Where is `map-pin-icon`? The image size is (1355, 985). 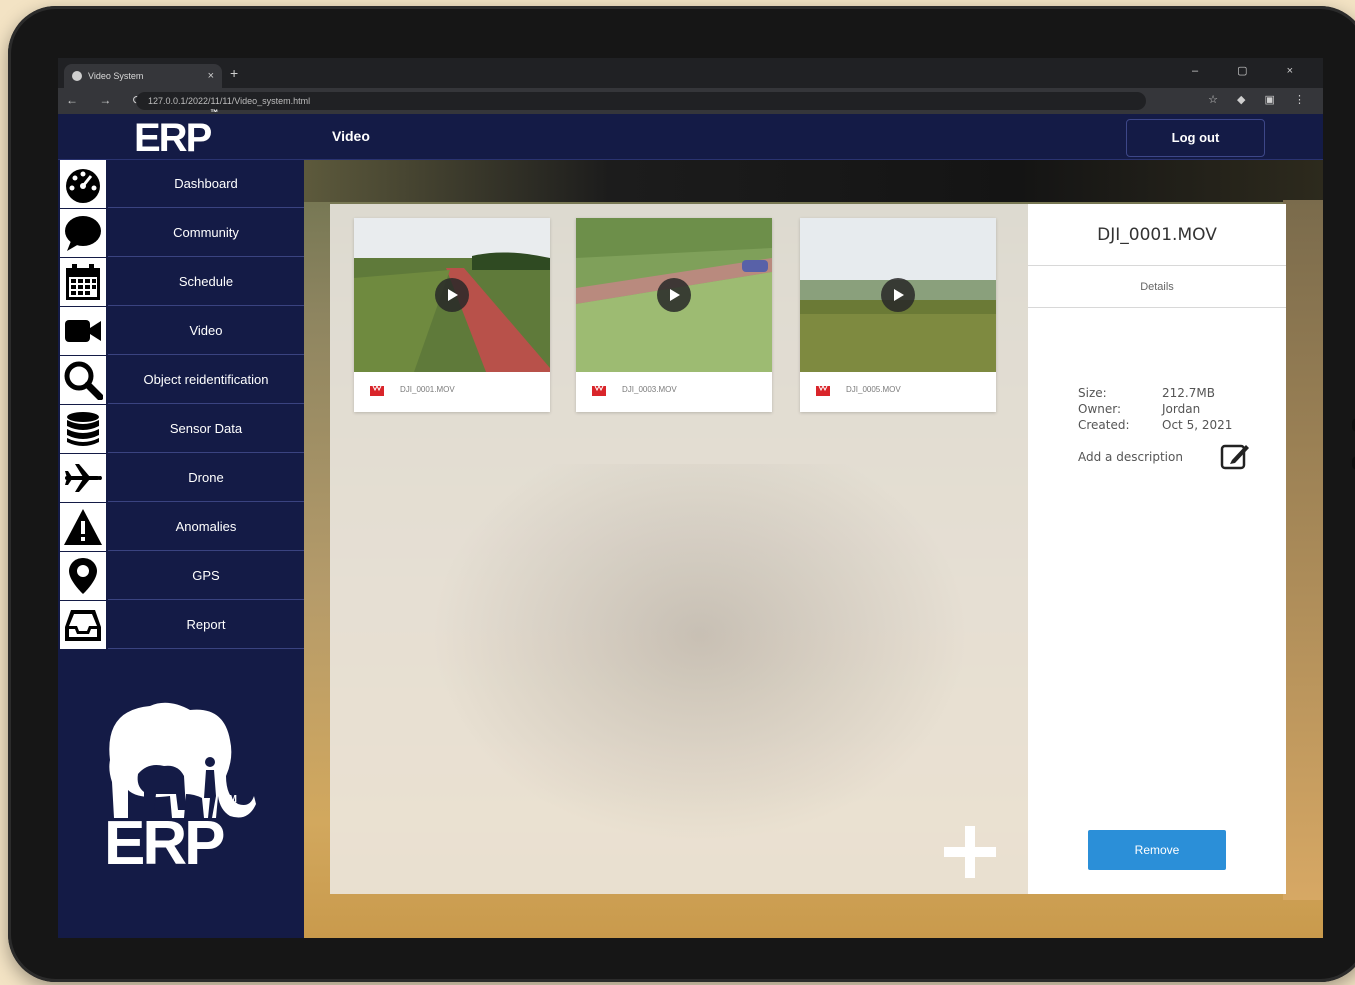 map-pin-icon is located at coordinates (83, 576).